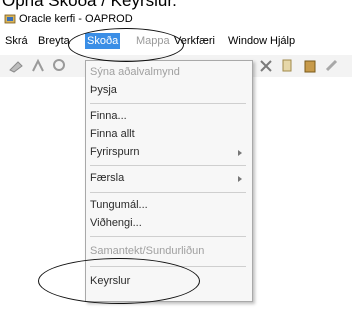 The image size is (352, 329). I want to click on paste-icon, so click(310, 66).